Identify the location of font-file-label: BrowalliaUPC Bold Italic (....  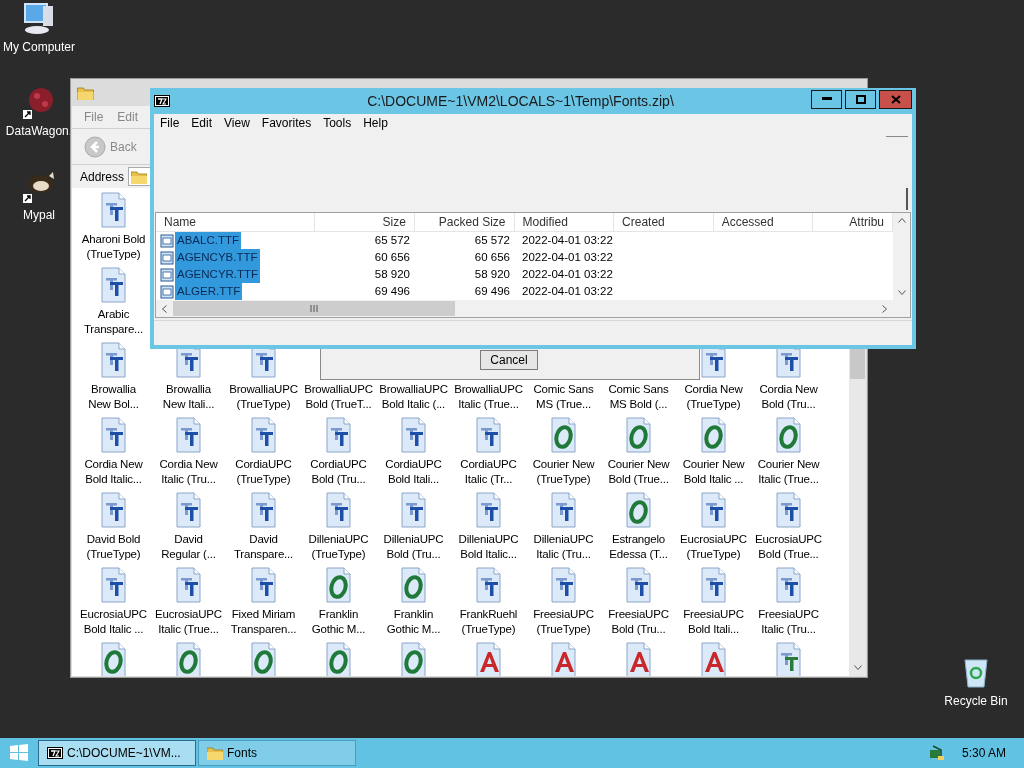
(413, 397).